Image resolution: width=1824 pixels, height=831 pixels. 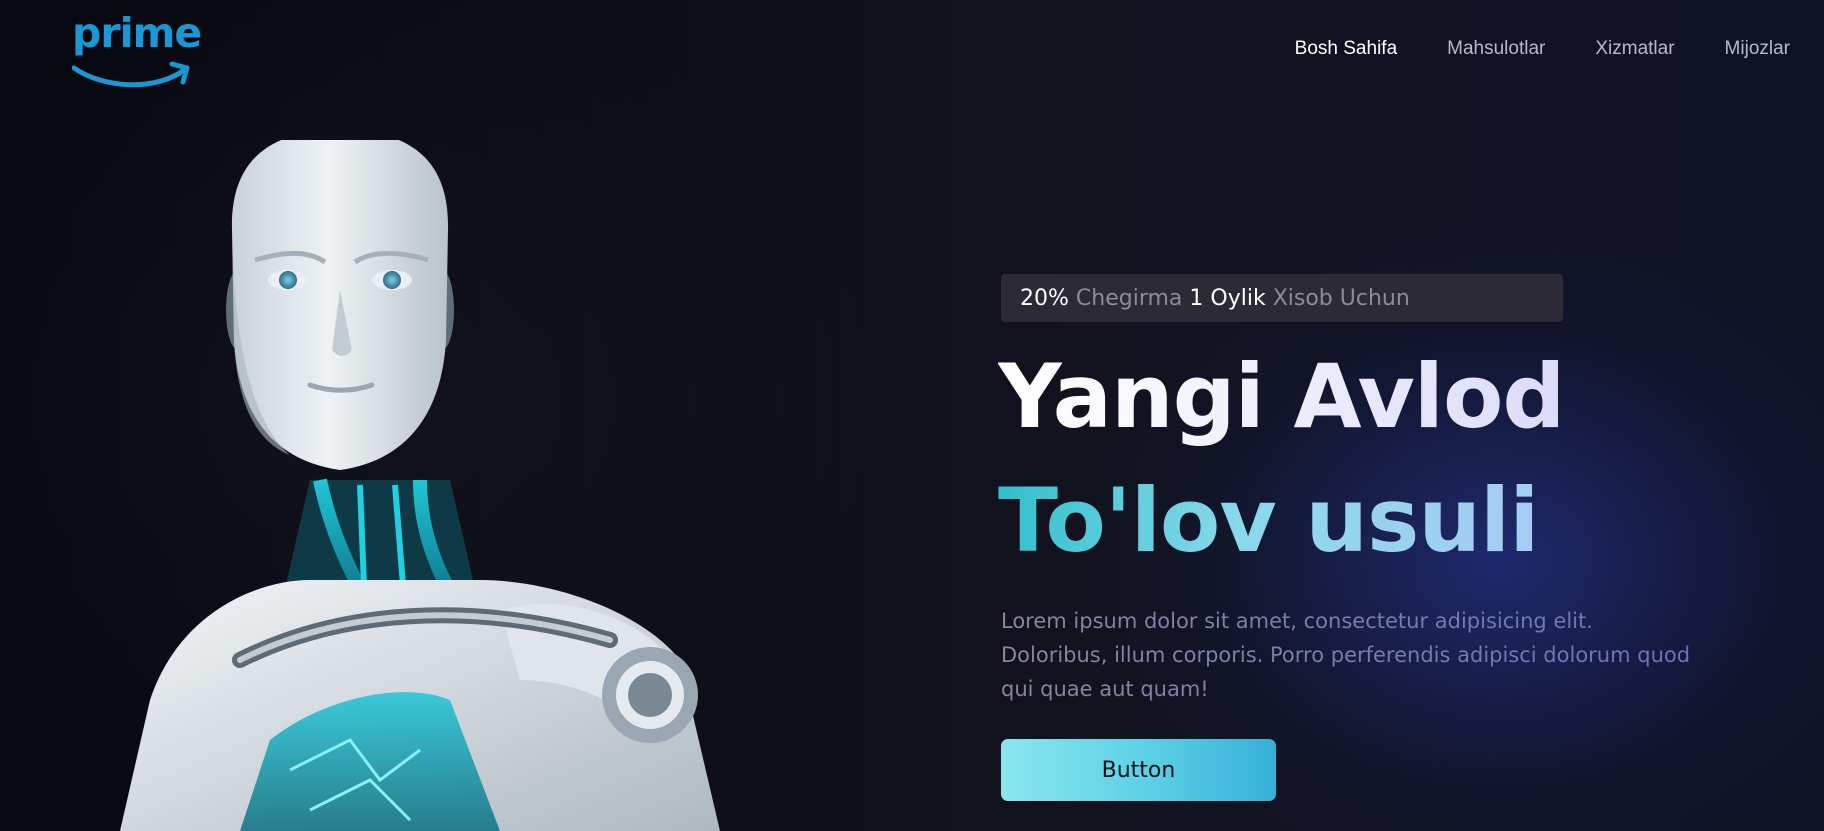 What do you see at coordinates (1227, 298) in the screenshot?
I see `promo-period: 1 Oylik` at bounding box center [1227, 298].